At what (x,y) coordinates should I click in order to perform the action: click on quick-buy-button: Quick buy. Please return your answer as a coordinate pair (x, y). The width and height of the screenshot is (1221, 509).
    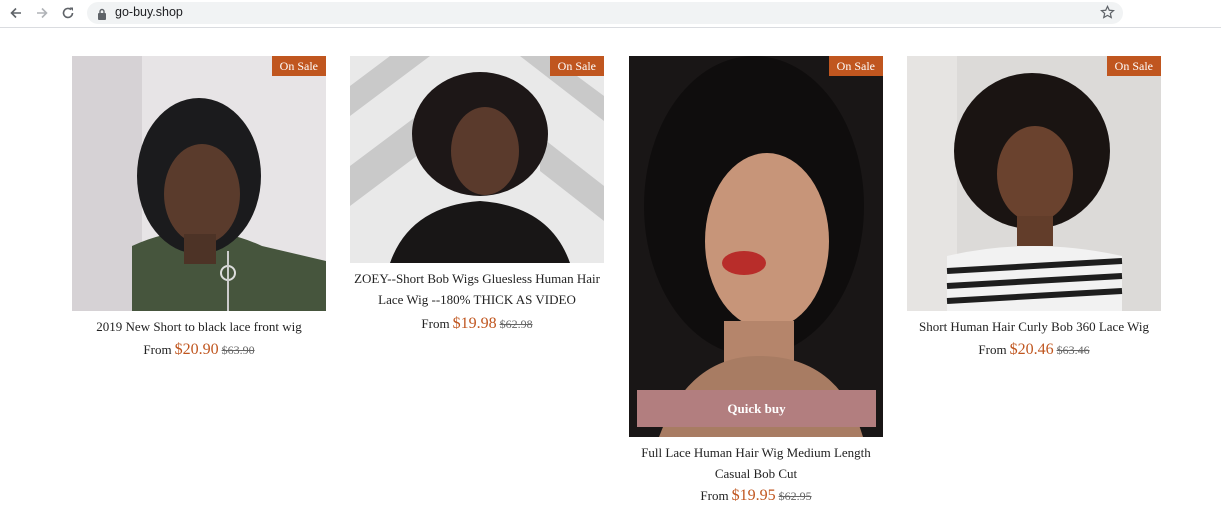
    Looking at the image, I should click on (756, 408).